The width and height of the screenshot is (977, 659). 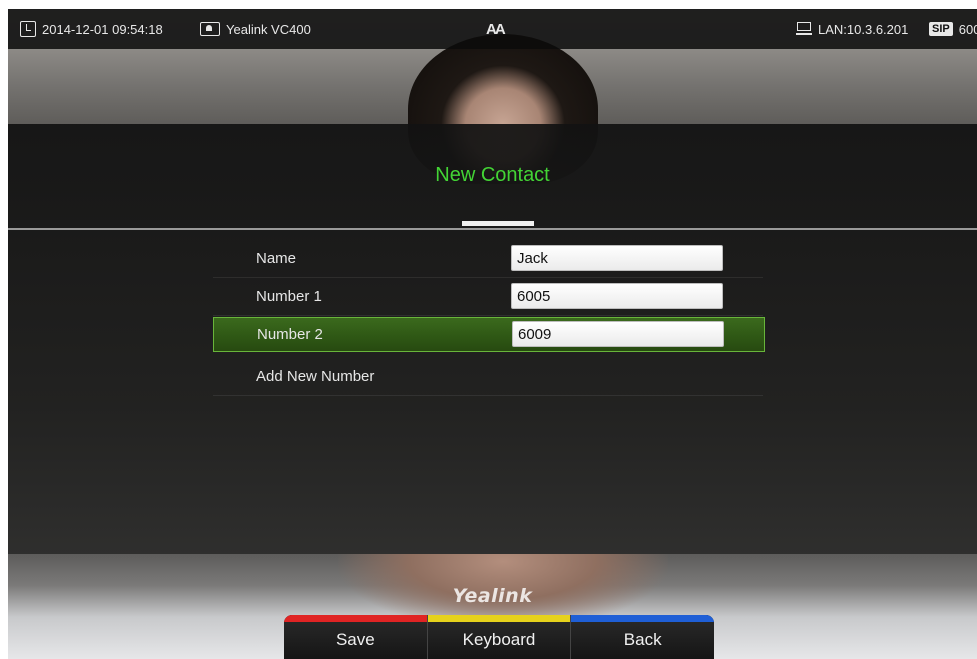 I want to click on softkey-bar: Save Keyboard Back, so click(x=499, y=637).